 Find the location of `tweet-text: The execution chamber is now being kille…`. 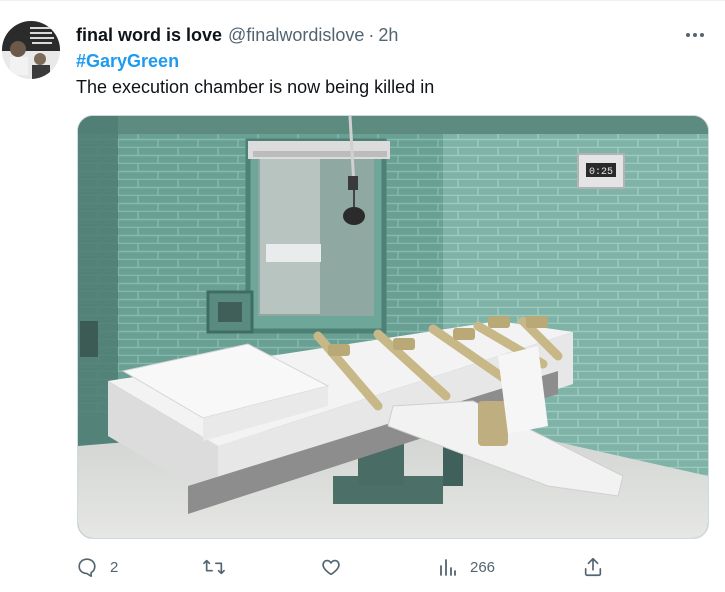

tweet-text: The execution chamber is now being kille… is located at coordinates (255, 87).